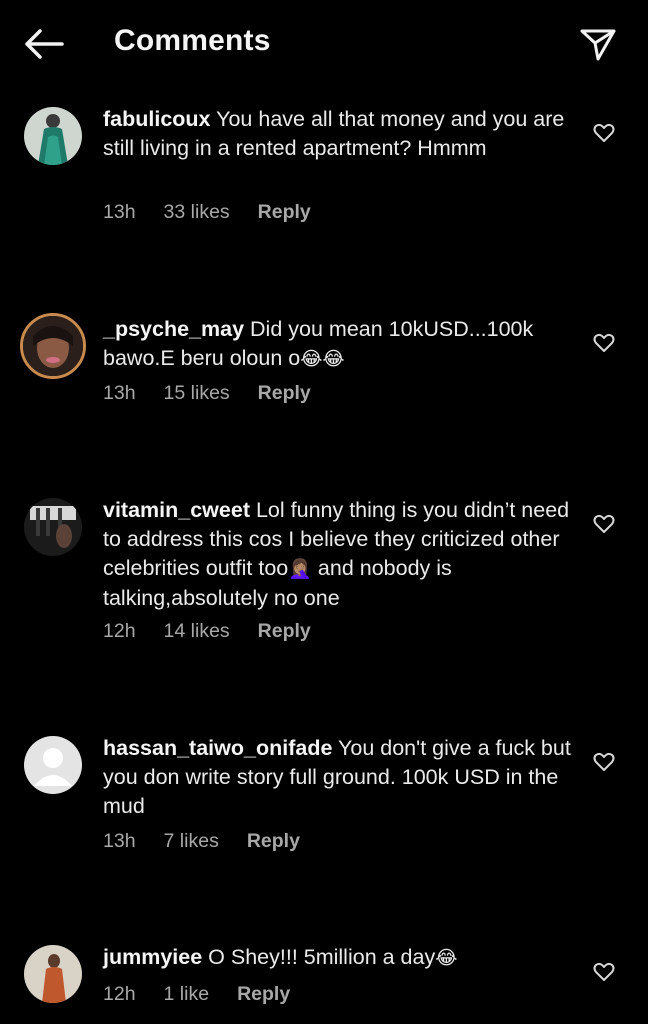 This screenshot has width=648, height=1024. What do you see at coordinates (300, 569) in the screenshot?
I see `comment-emoji: 🤦🏽‍♀️` at bounding box center [300, 569].